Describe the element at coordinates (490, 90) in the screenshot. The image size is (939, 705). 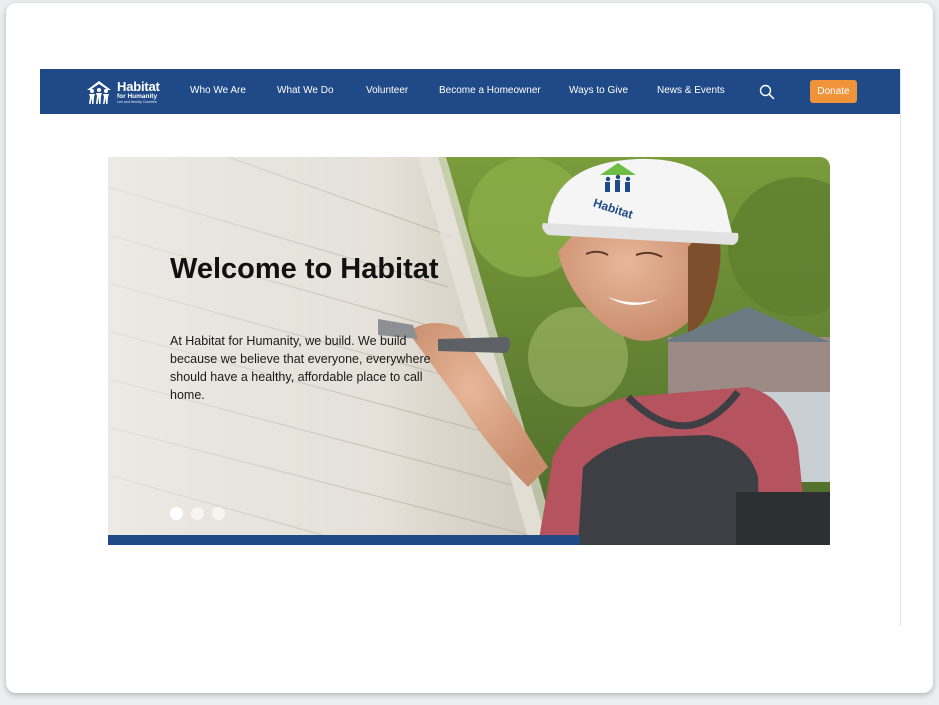
I see `nav-item-become-a-homeowner: Become a Homeowner` at that location.